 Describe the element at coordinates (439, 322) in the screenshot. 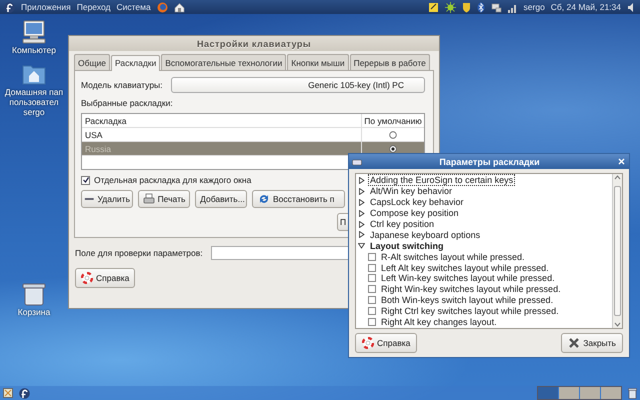

I see `option-label: Right Alt key changes layout.` at that location.